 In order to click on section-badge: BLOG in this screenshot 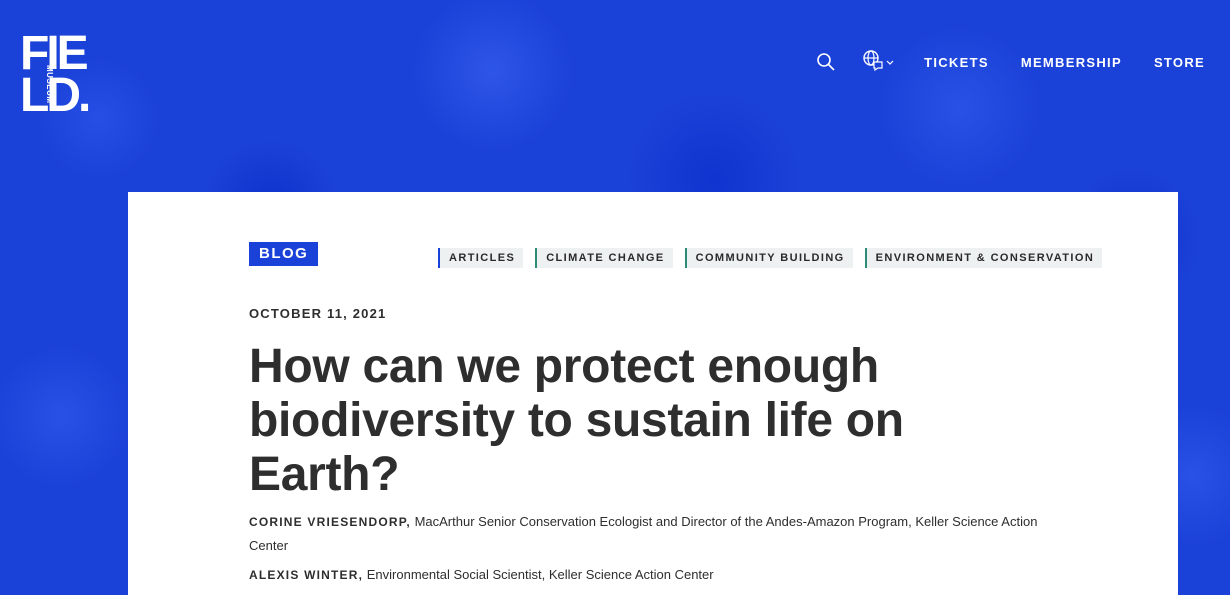, I will do `click(284, 254)`.